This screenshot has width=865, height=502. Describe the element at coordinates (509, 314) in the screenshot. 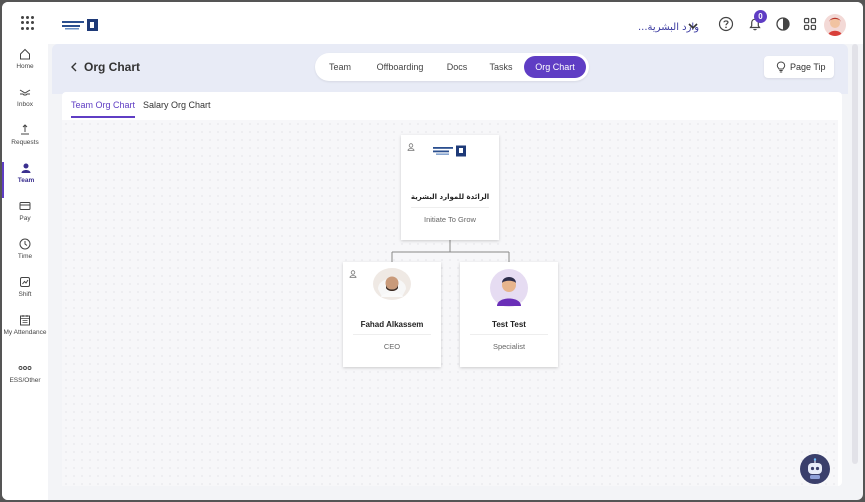

I see `org-card-employee: Test Test Specialist` at that location.